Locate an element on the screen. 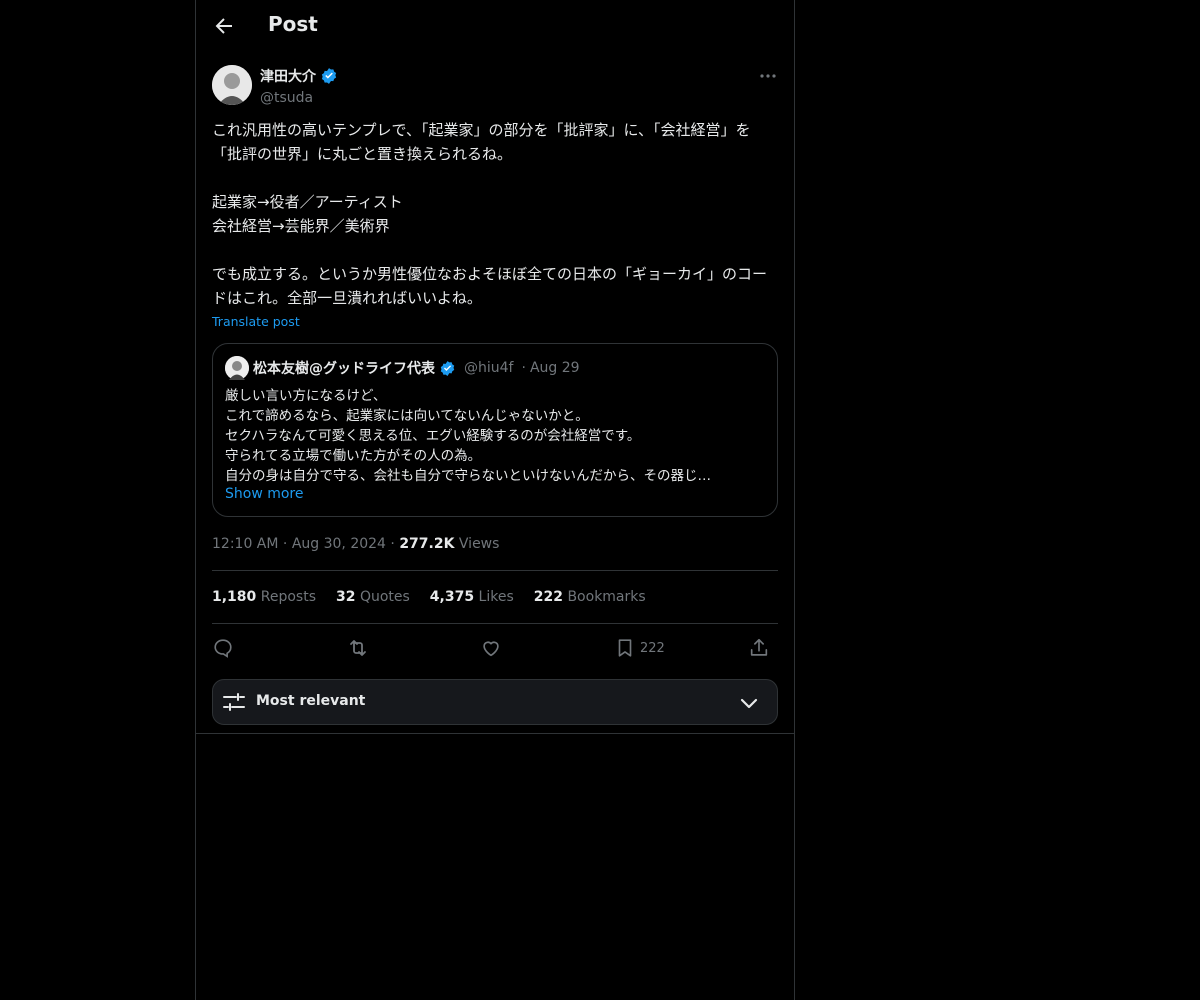  reply-icon is located at coordinates (223, 648).